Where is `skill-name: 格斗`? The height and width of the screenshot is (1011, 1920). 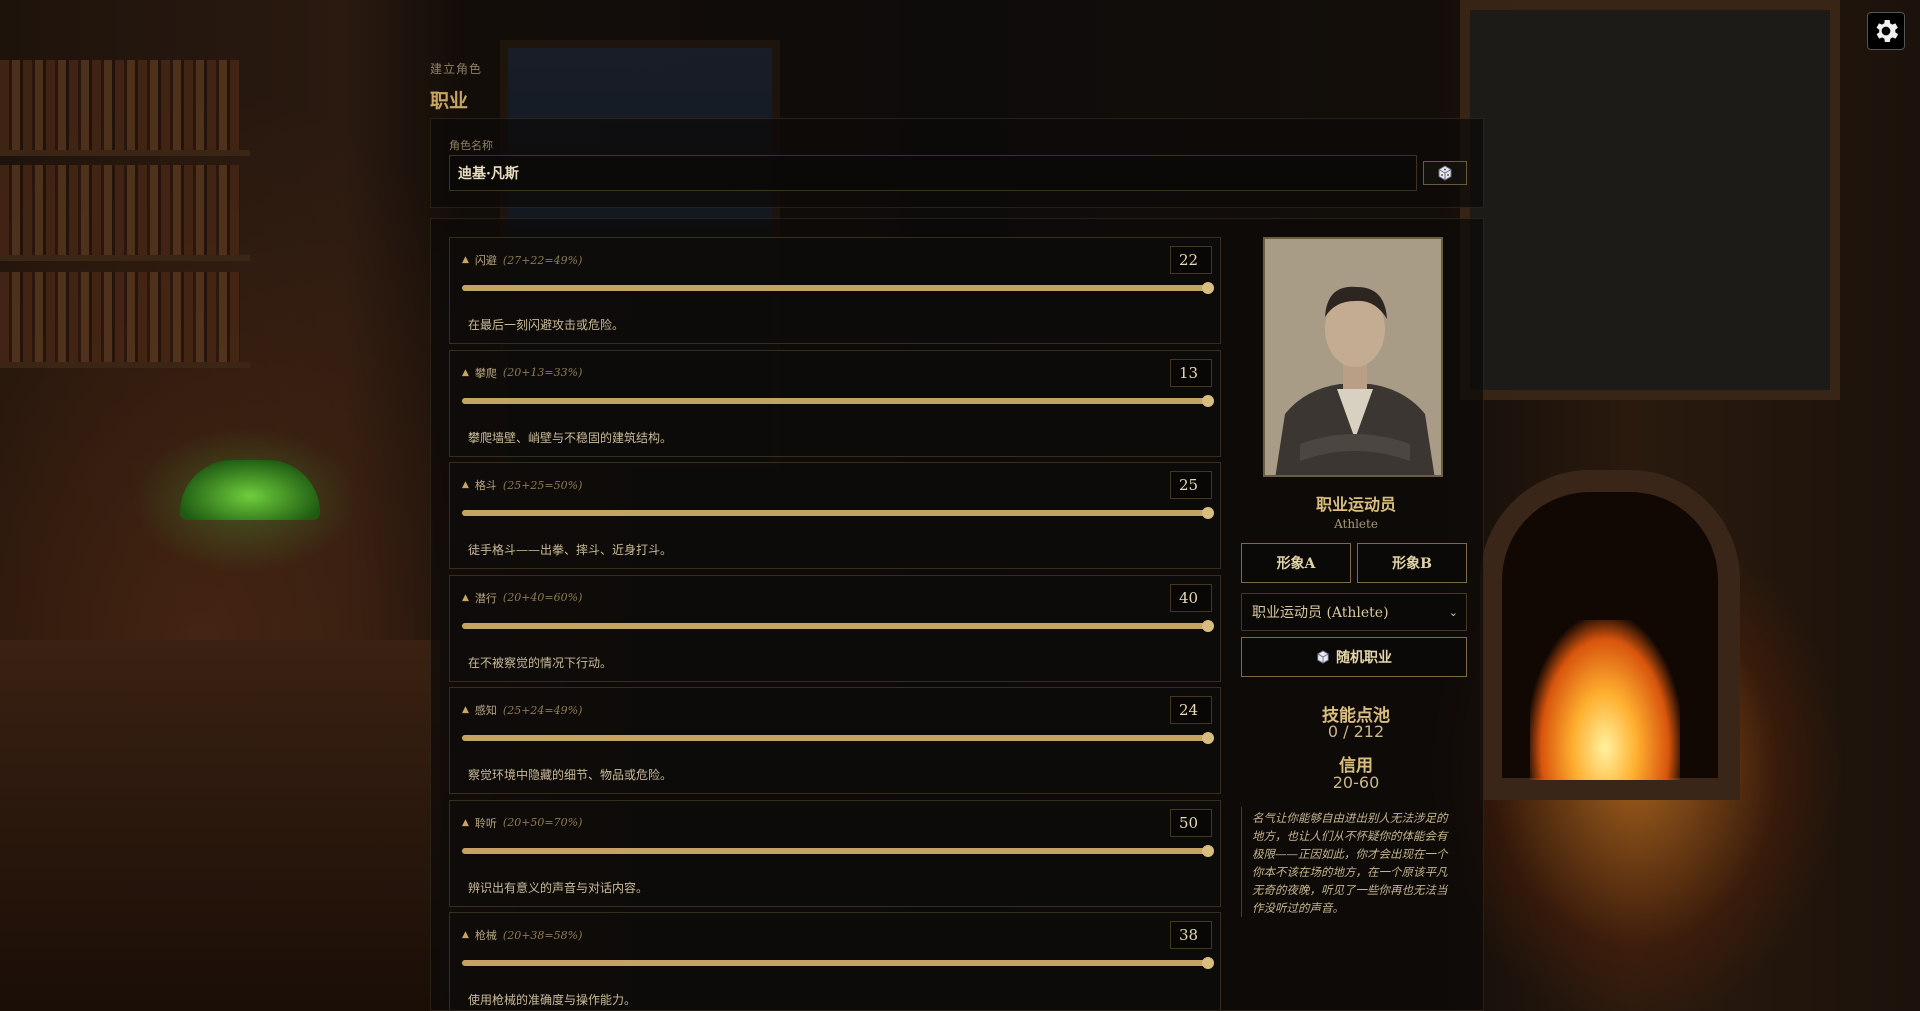
skill-name: 格斗 is located at coordinates (485, 485).